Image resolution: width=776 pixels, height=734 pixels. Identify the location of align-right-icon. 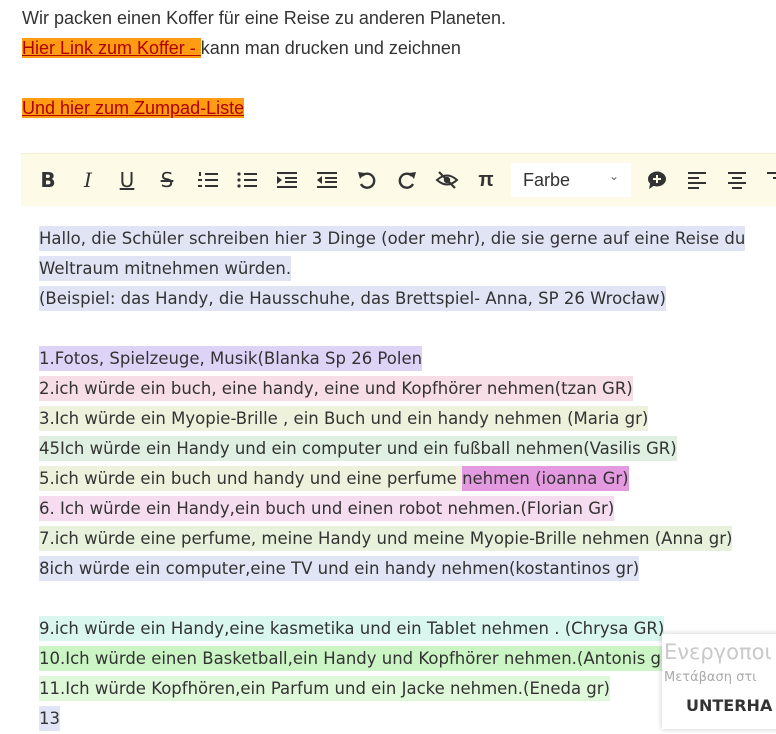
(770, 180).